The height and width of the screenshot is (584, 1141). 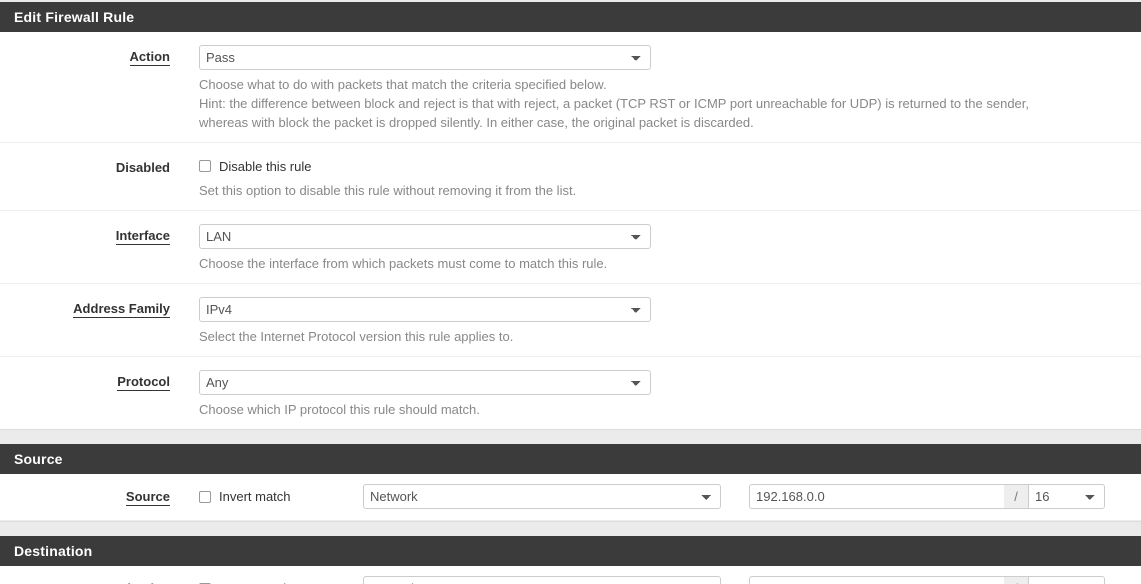 I want to click on address-family-label-cell: Address Family, so click(x=85, y=307).